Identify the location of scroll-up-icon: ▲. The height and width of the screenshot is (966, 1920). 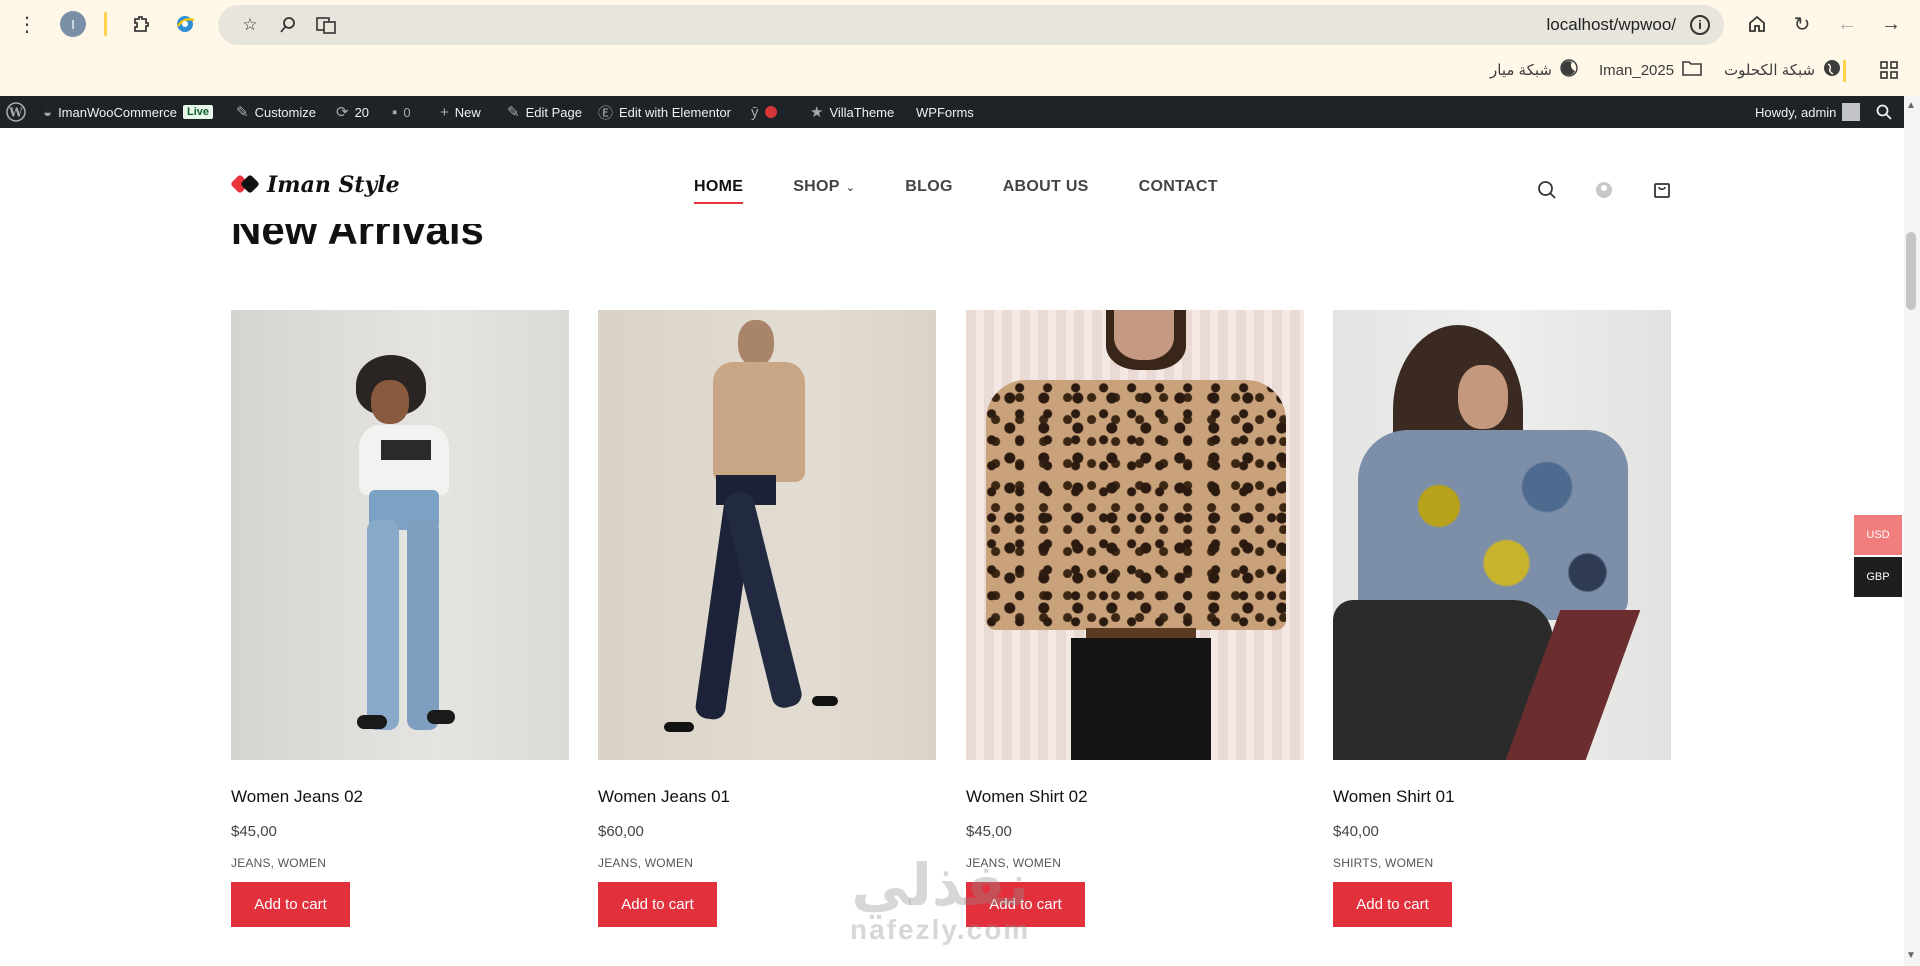
(1911, 105).